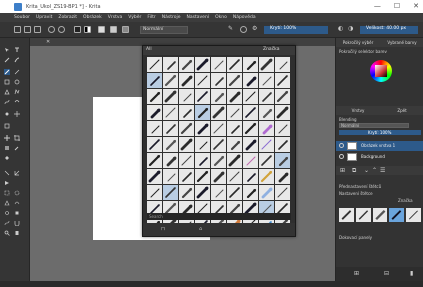 This screenshot has height=287, width=423. What do you see at coordinates (255, 28) in the screenshot?
I see `settings-icon: ⚙` at bounding box center [255, 28].